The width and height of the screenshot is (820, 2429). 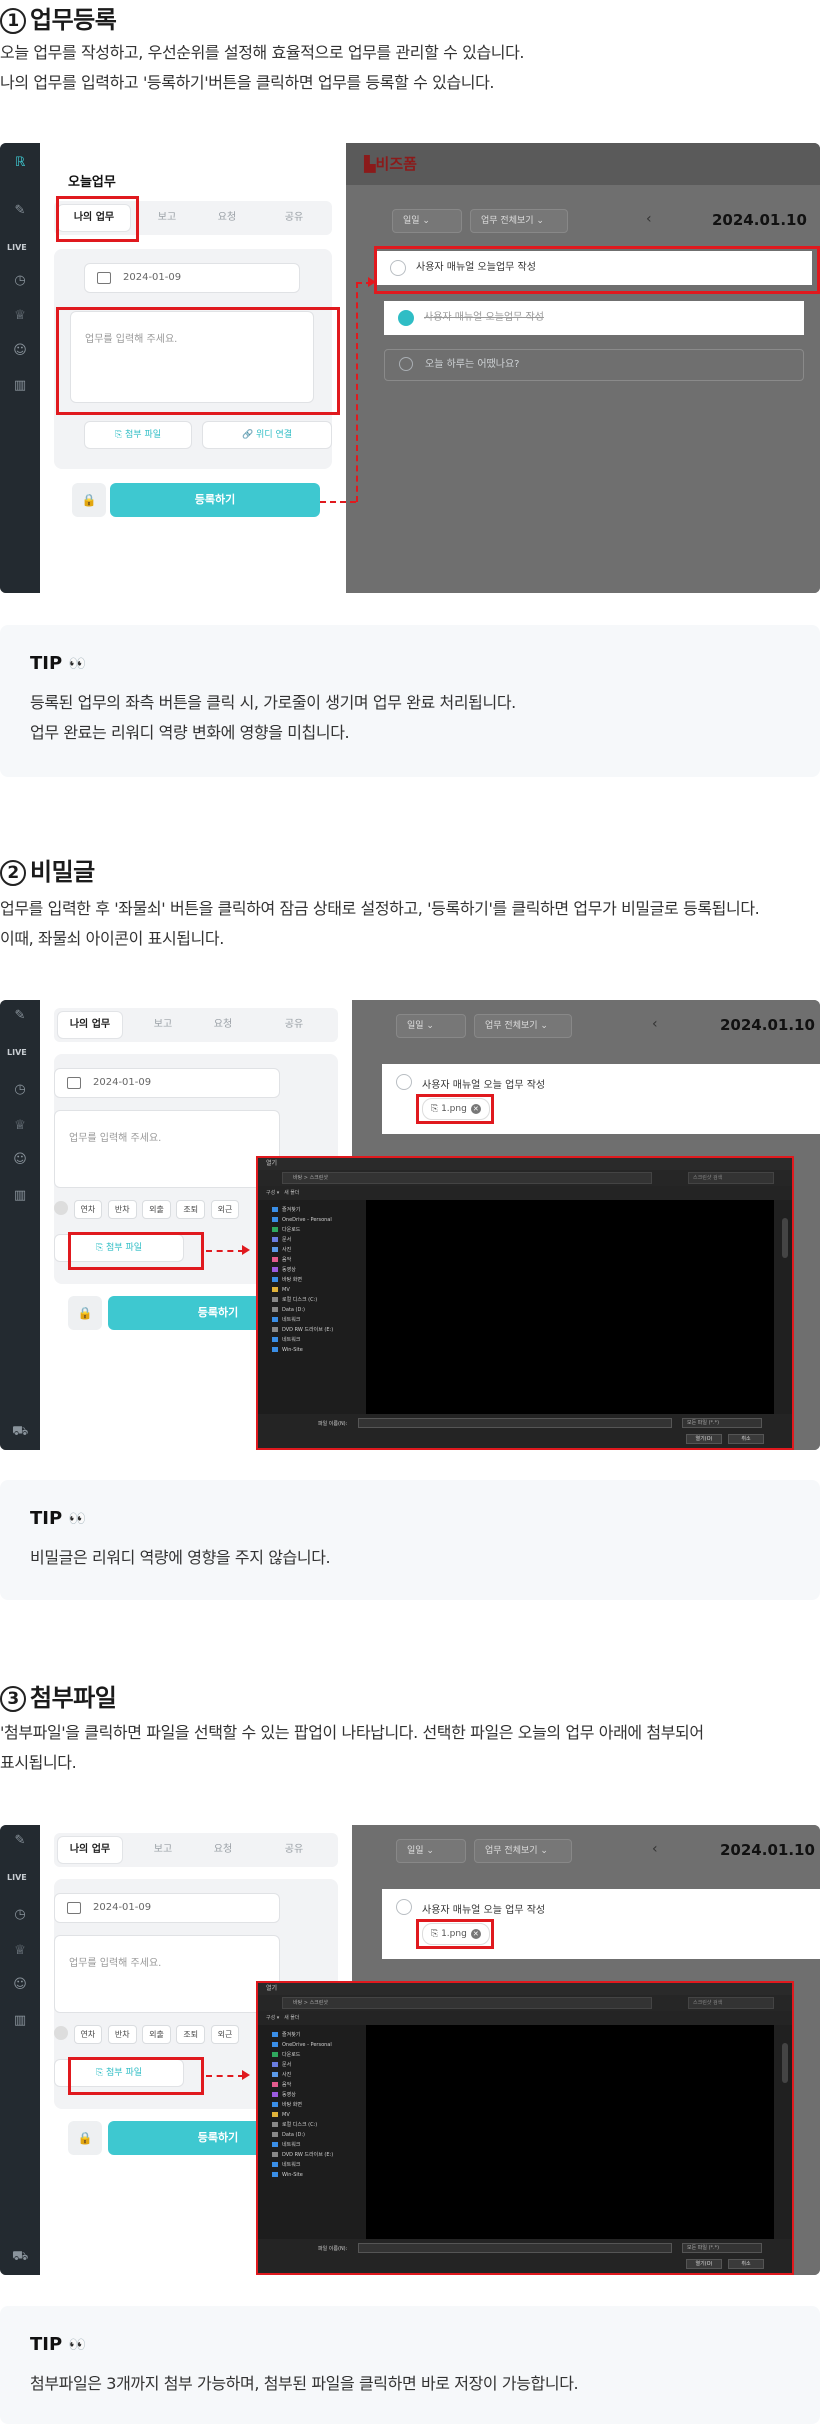 I want to click on sidebar-folder: Win-Site, so click(x=287, y=1350).